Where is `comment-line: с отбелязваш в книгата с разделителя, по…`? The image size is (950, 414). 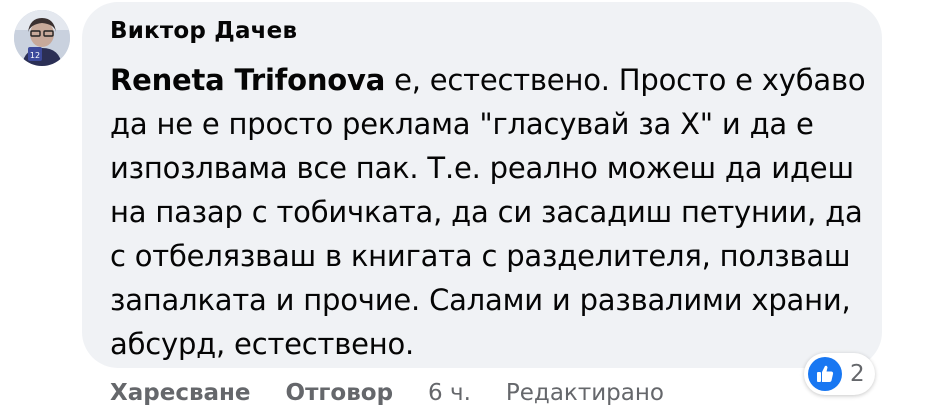 comment-line: с отбелязваш в книгата с разделителя, по… is located at coordinates (480, 256).